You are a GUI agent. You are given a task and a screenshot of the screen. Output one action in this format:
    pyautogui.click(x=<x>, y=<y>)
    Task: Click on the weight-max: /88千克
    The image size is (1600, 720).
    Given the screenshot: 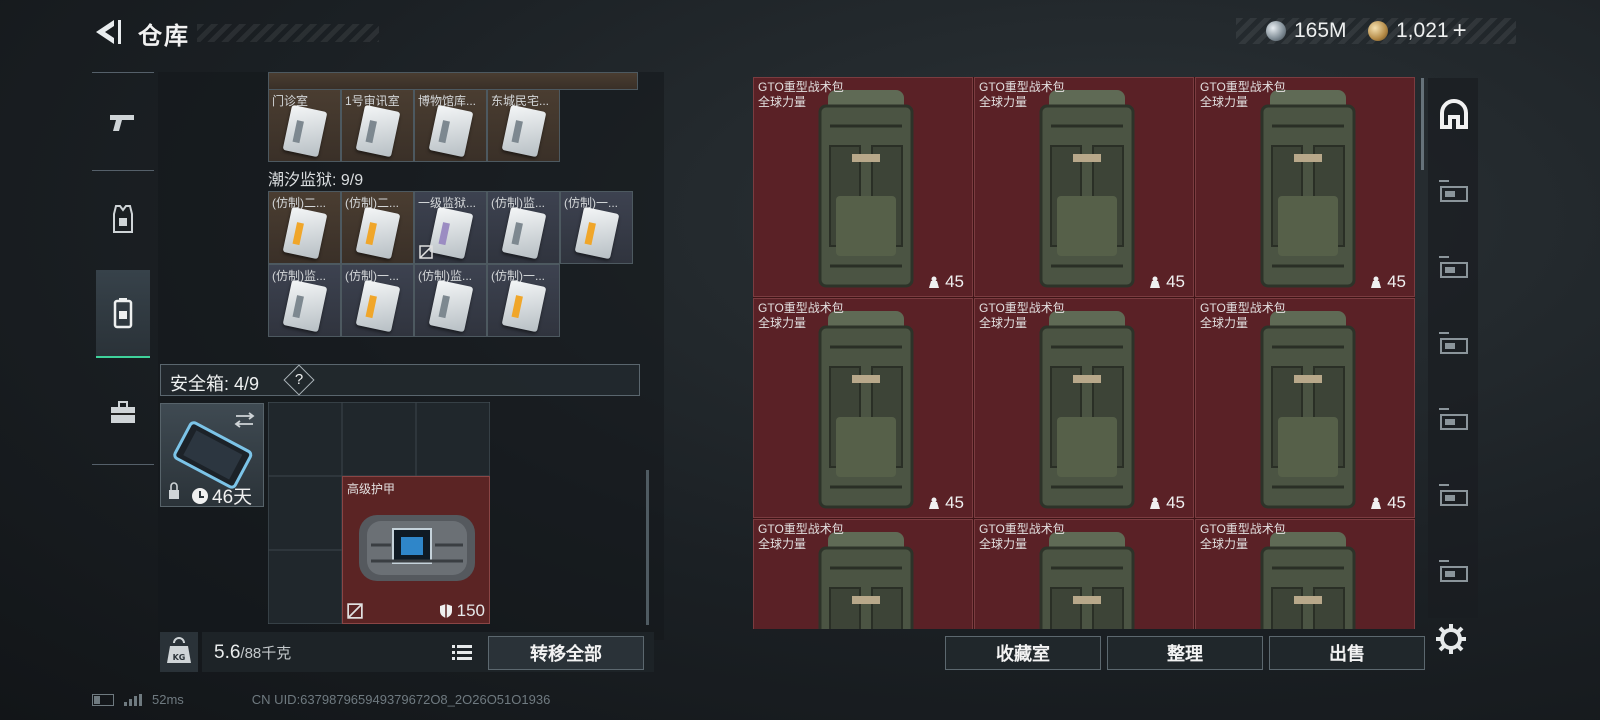 What is the action you would take?
    pyautogui.click(x=266, y=653)
    